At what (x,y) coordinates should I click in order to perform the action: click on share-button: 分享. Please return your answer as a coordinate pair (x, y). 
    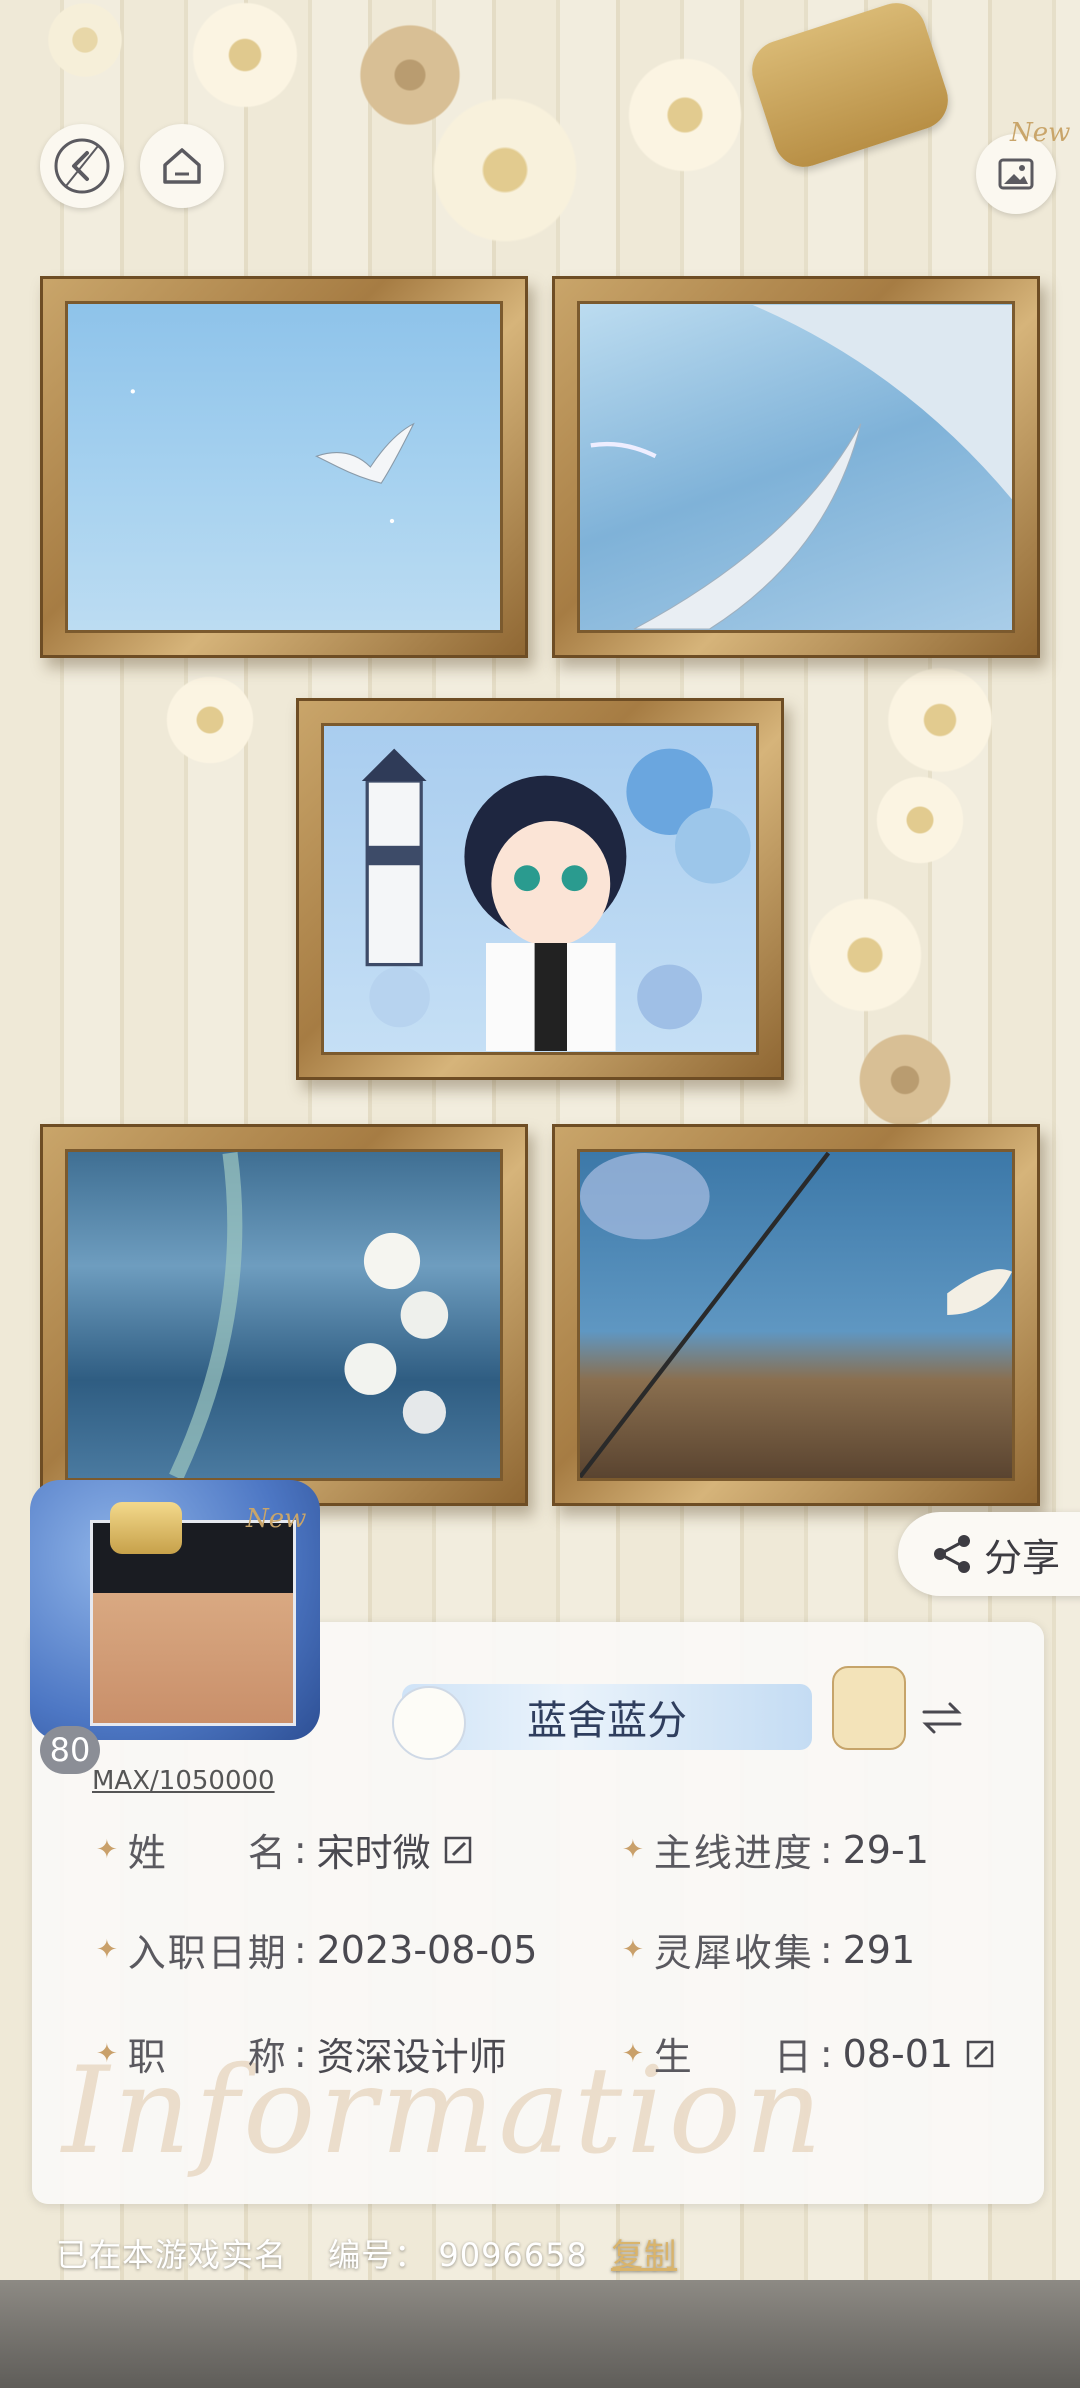
    Looking at the image, I should click on (989, 1554).